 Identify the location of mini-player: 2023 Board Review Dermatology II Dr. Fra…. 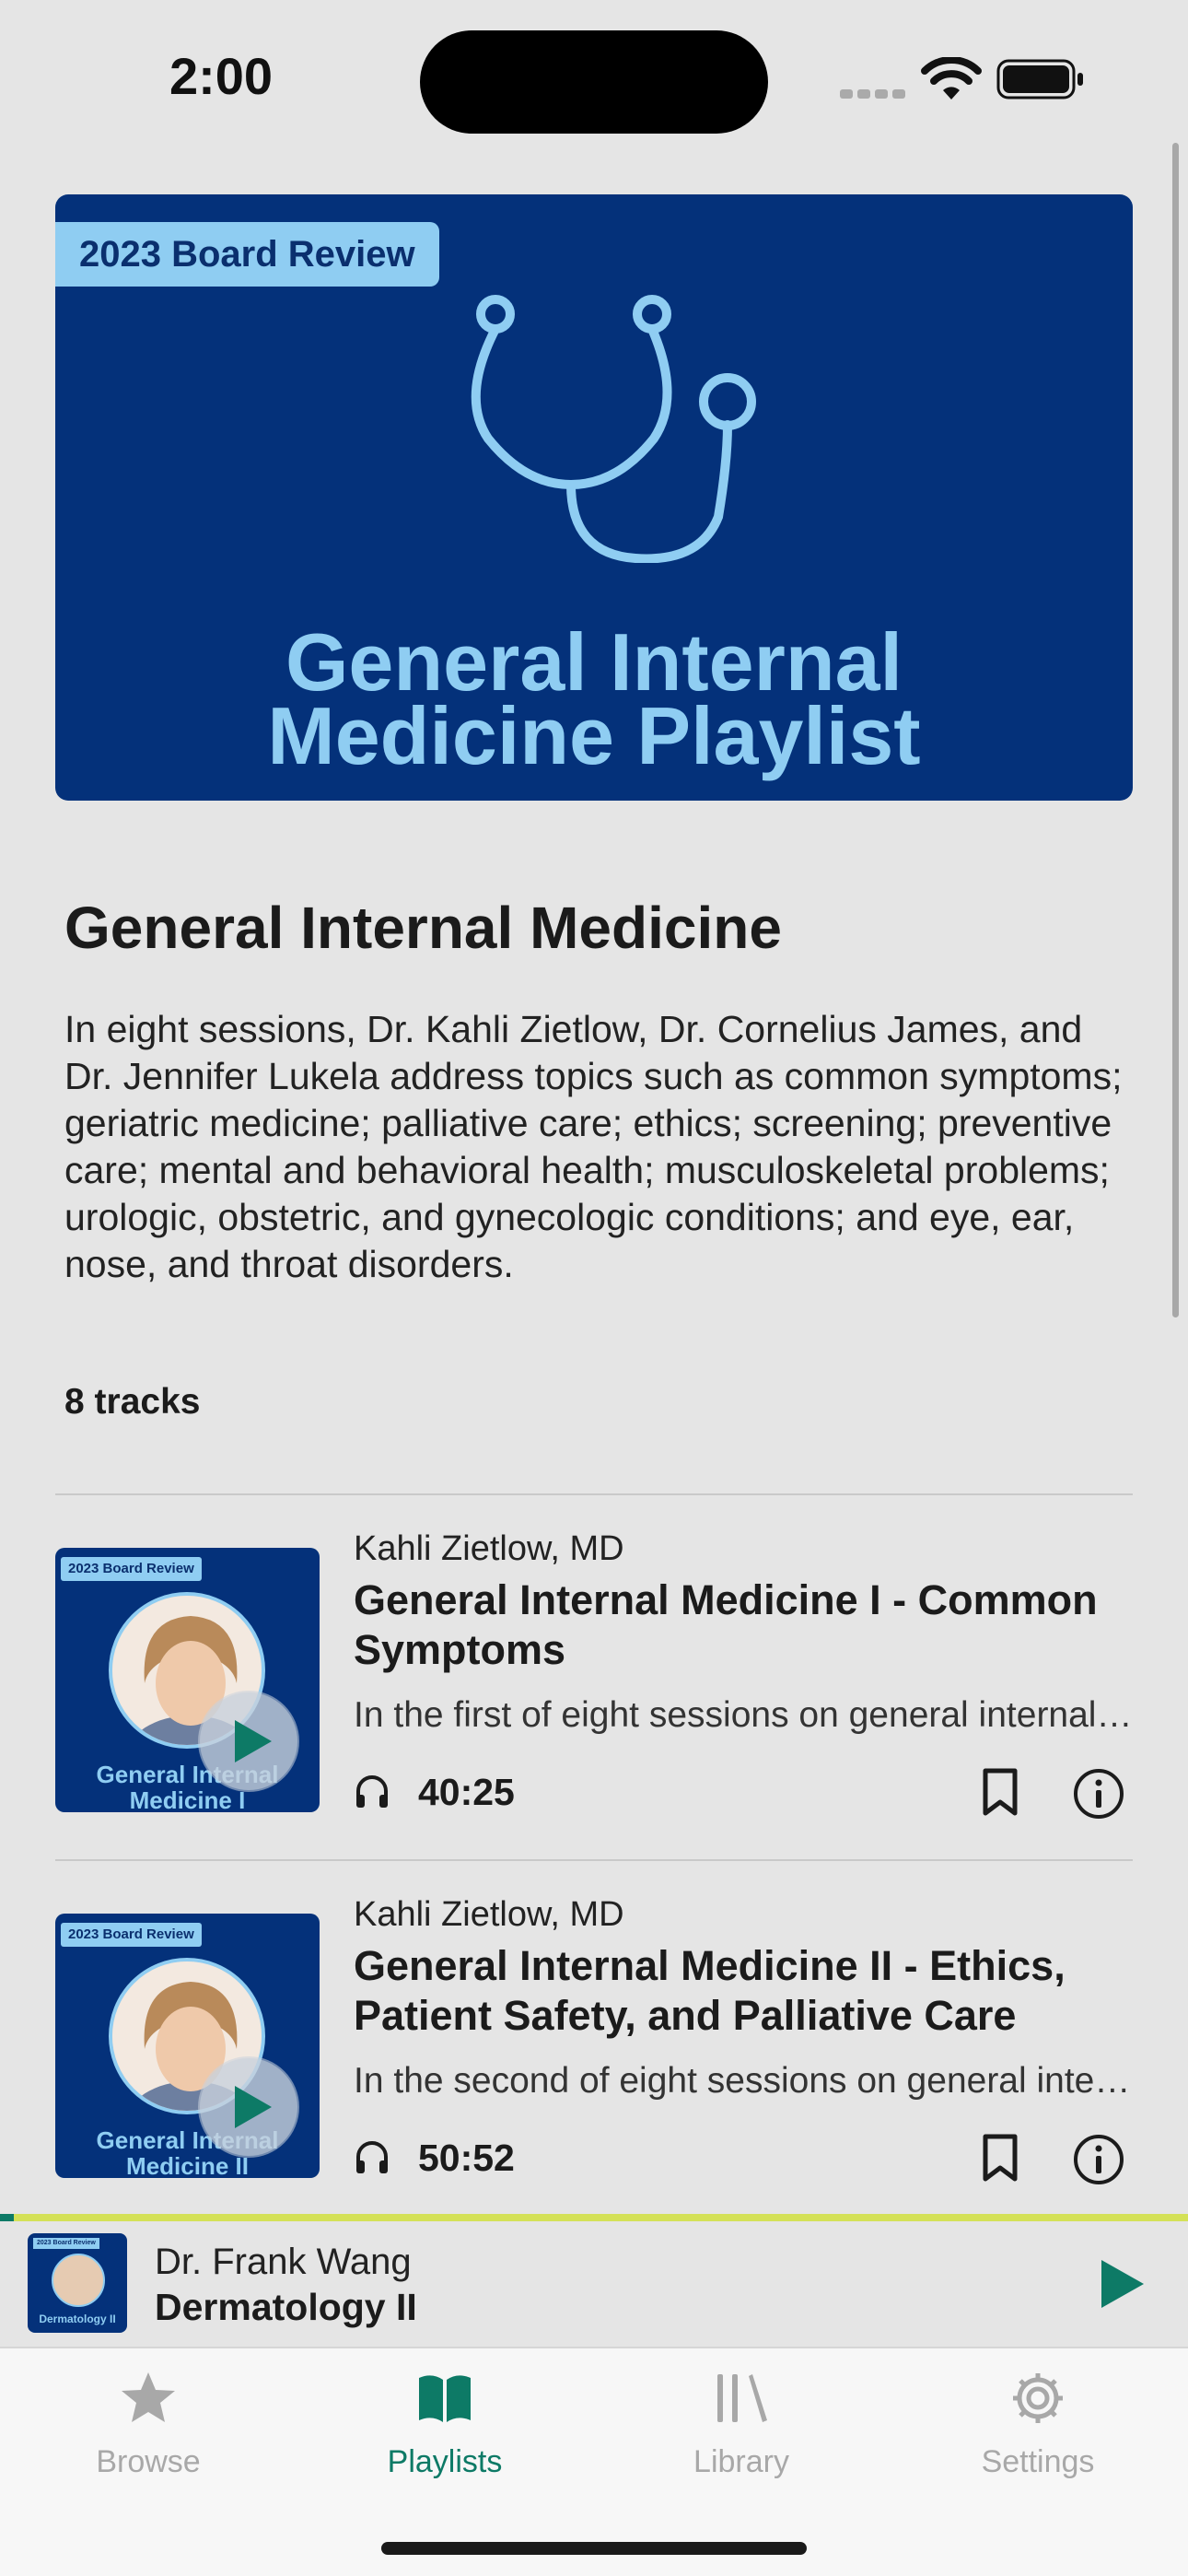
(594, 2284).